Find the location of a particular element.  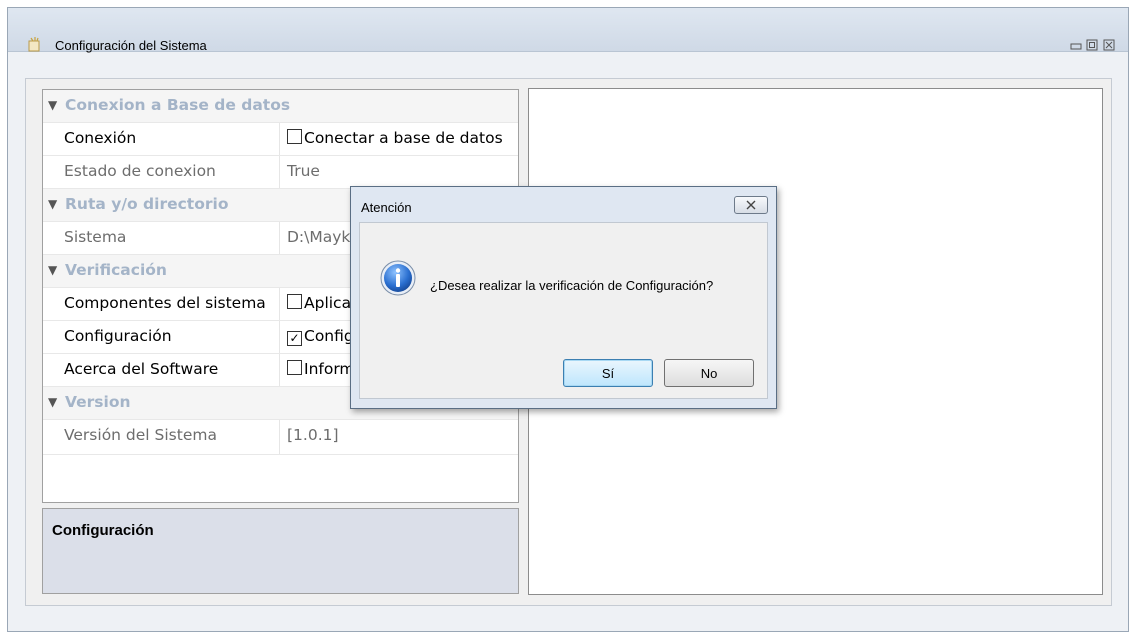

description-panel: Configuración is located at coordinates (280, 551).